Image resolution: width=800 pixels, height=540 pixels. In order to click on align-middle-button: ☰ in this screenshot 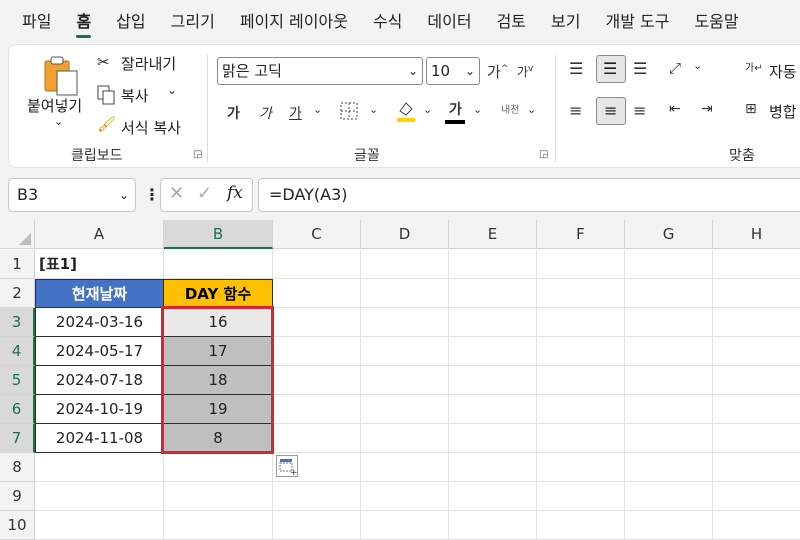, I will do `click(611, 69)`.